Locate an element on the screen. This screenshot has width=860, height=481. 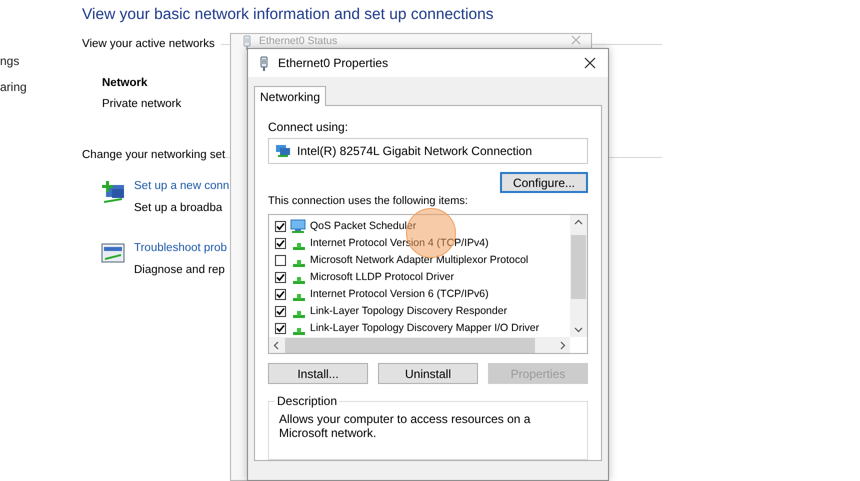
dialog-button: Uninstall is located at coordinates (428, 373).